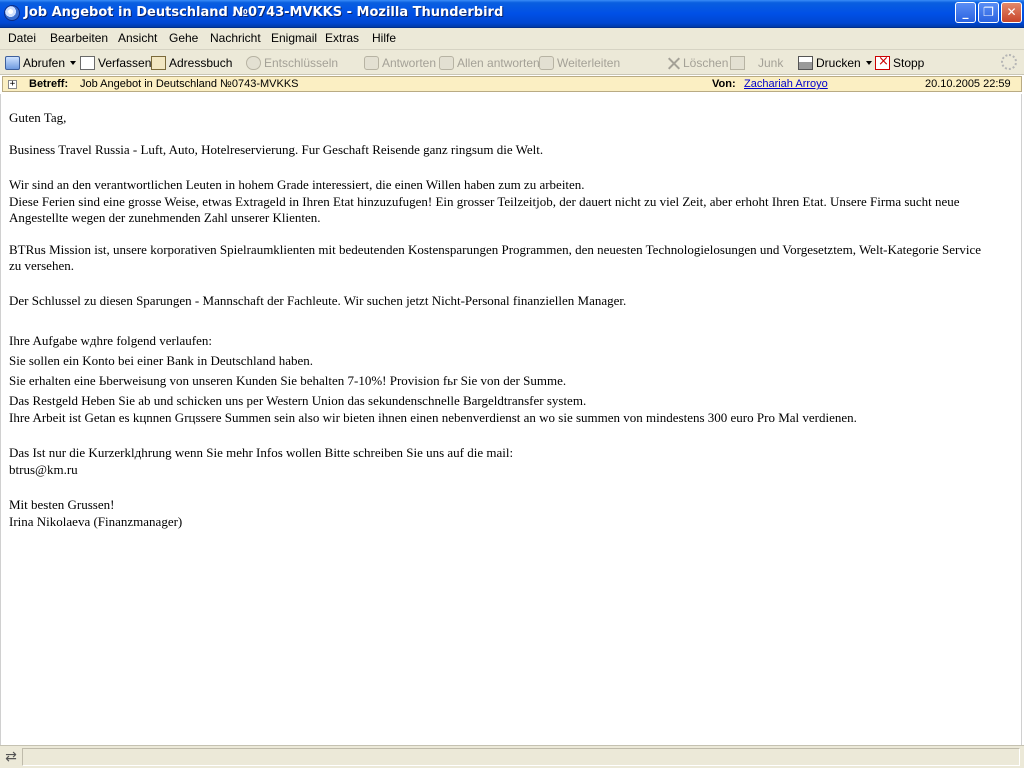 This screenshot has width=1024, height=768. Describe the element at coordinates (12, 13) in the screenshot. I see `thunderbird-icon` at that location.